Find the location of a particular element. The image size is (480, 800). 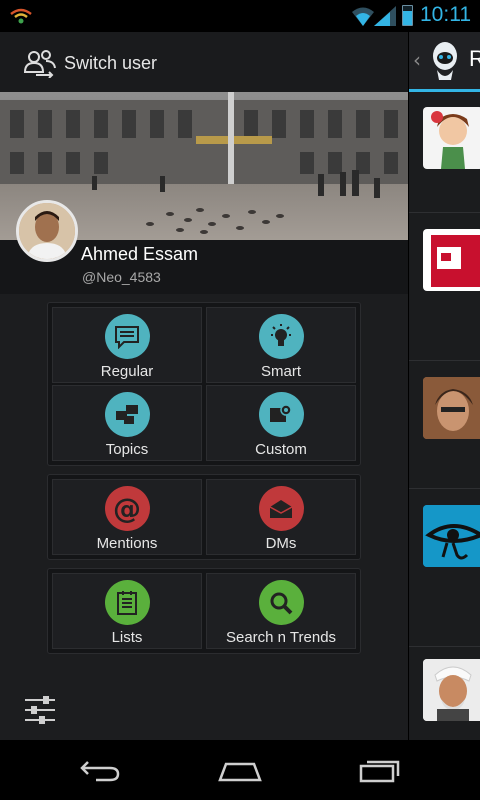

menu-item-custom: Custom is located at coordinates (281, 423).